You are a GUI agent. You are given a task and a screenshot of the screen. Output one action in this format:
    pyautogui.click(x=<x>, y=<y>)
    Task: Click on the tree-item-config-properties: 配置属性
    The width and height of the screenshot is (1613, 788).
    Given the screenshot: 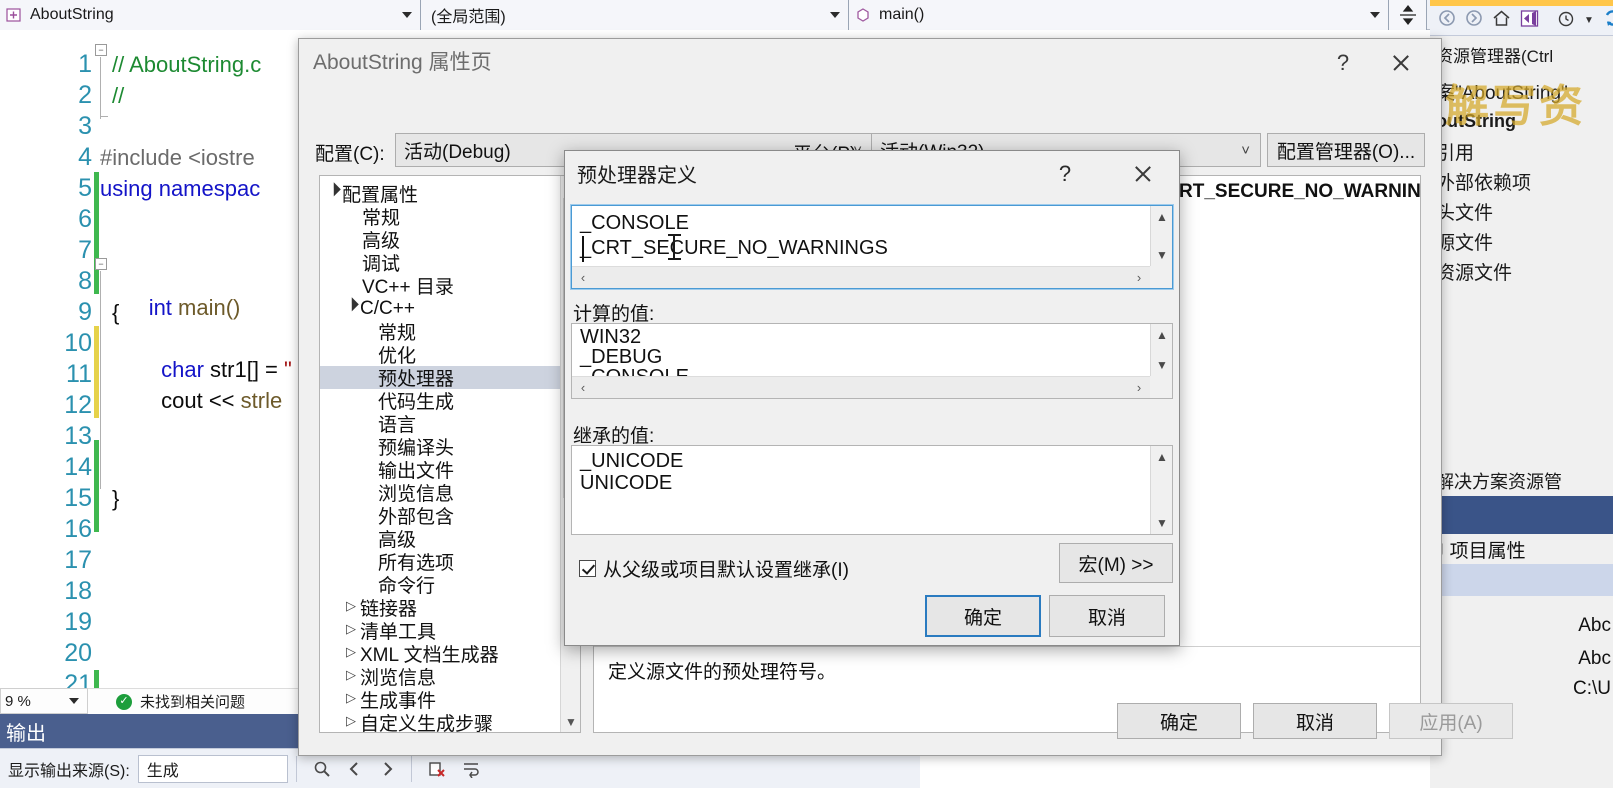 What is the action you would take?
    pyautogui.click(x=450, y=194)
    